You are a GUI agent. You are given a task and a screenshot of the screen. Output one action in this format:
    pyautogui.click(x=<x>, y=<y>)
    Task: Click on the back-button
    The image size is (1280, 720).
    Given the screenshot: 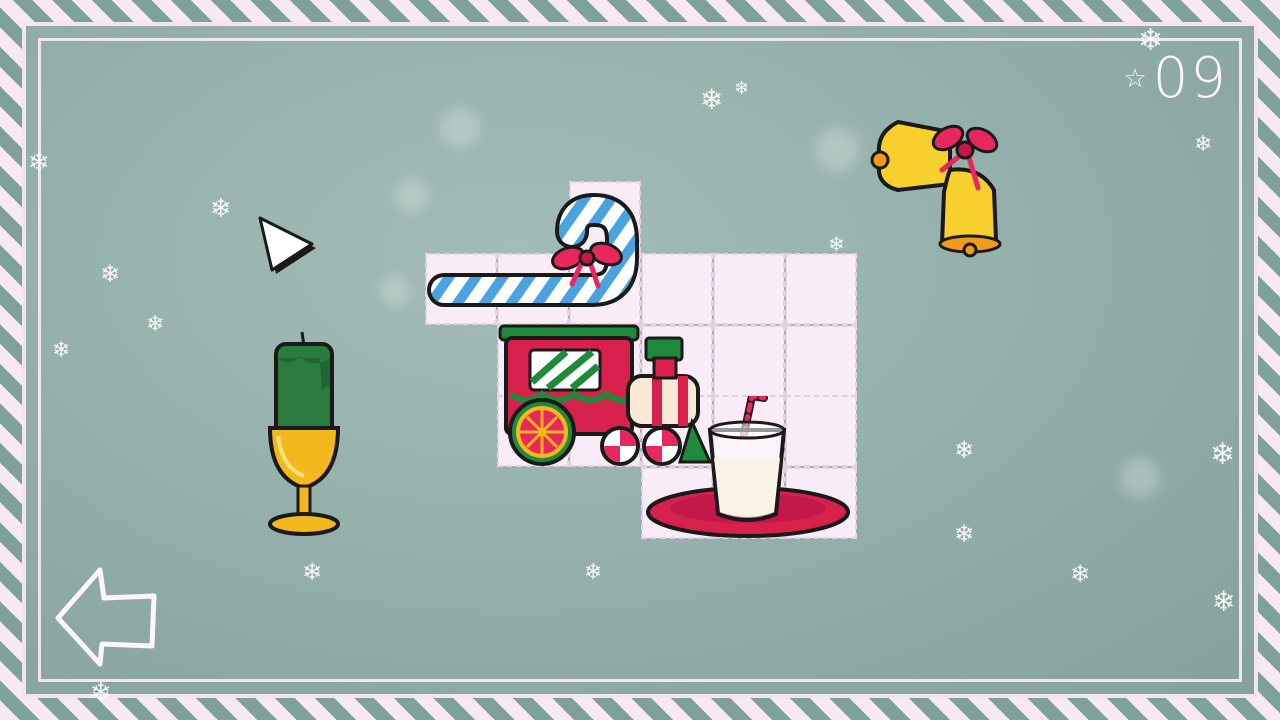 What is the action you would take?
    pyautogui.click(x=106, y=618)
    